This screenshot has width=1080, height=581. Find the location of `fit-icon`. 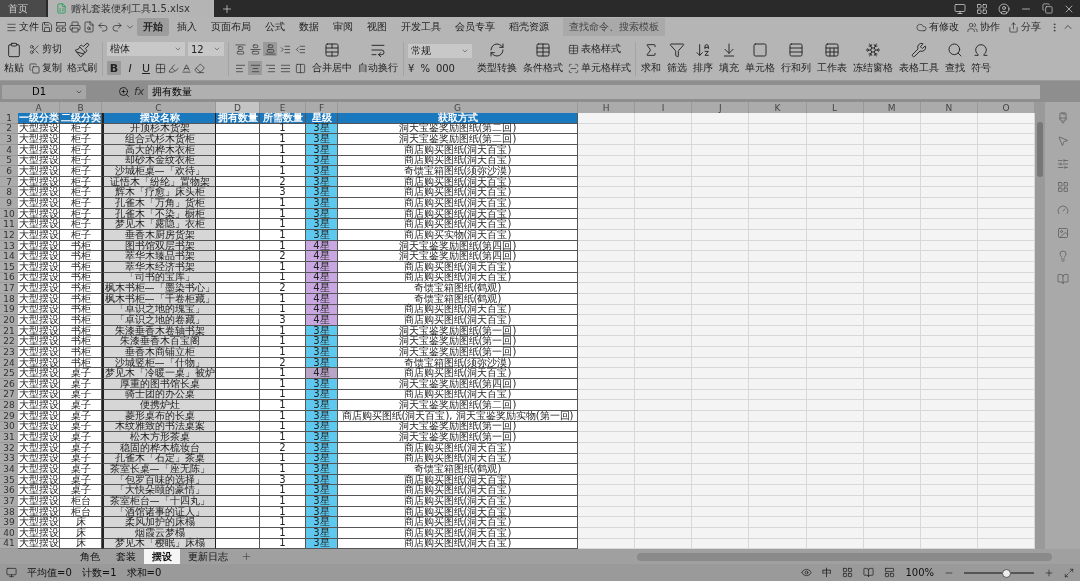

fit-icon is located at coordinates (1069, 572).